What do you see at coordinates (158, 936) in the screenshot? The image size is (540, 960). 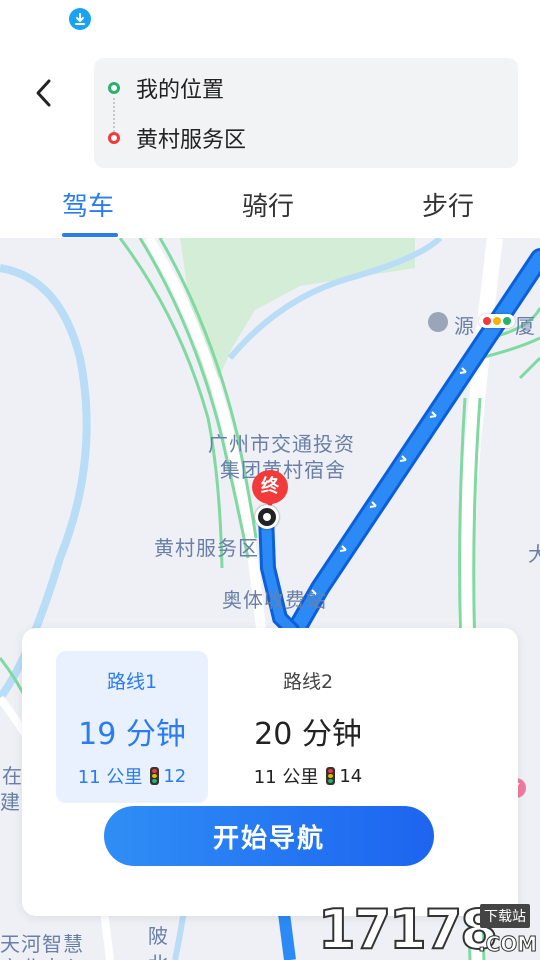 I see `map-poi-label: 陂` at bounding box center [158, 936].